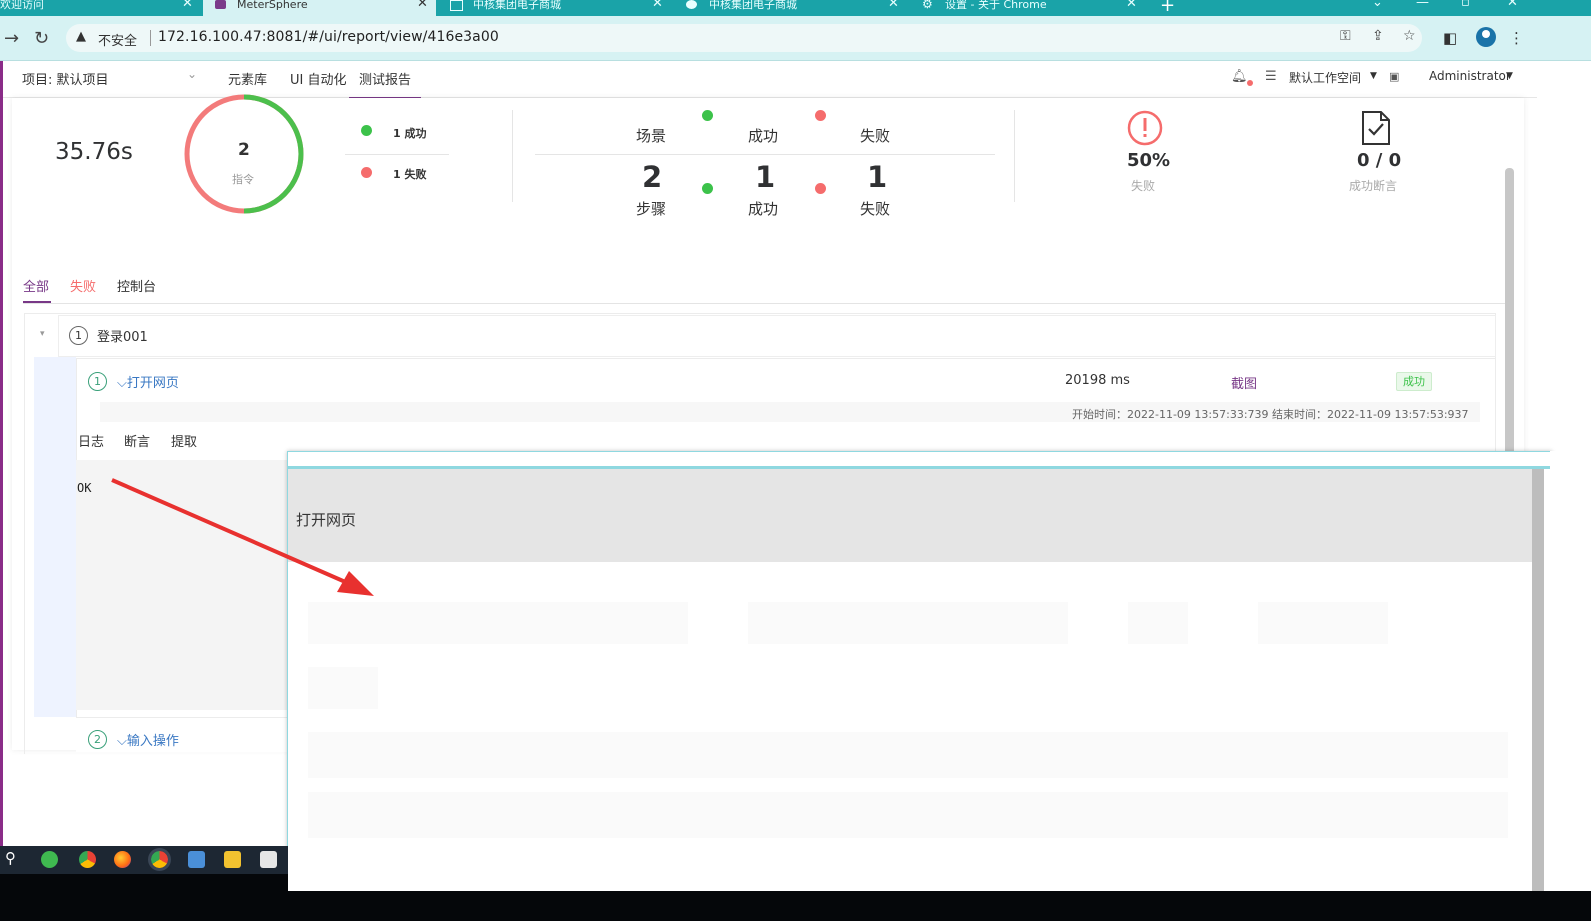 The width and height of the screenshot is (1591, 921). Describe the element at coordinates (97, 381) in the screenshot. I see `step-index: 1` at that location.